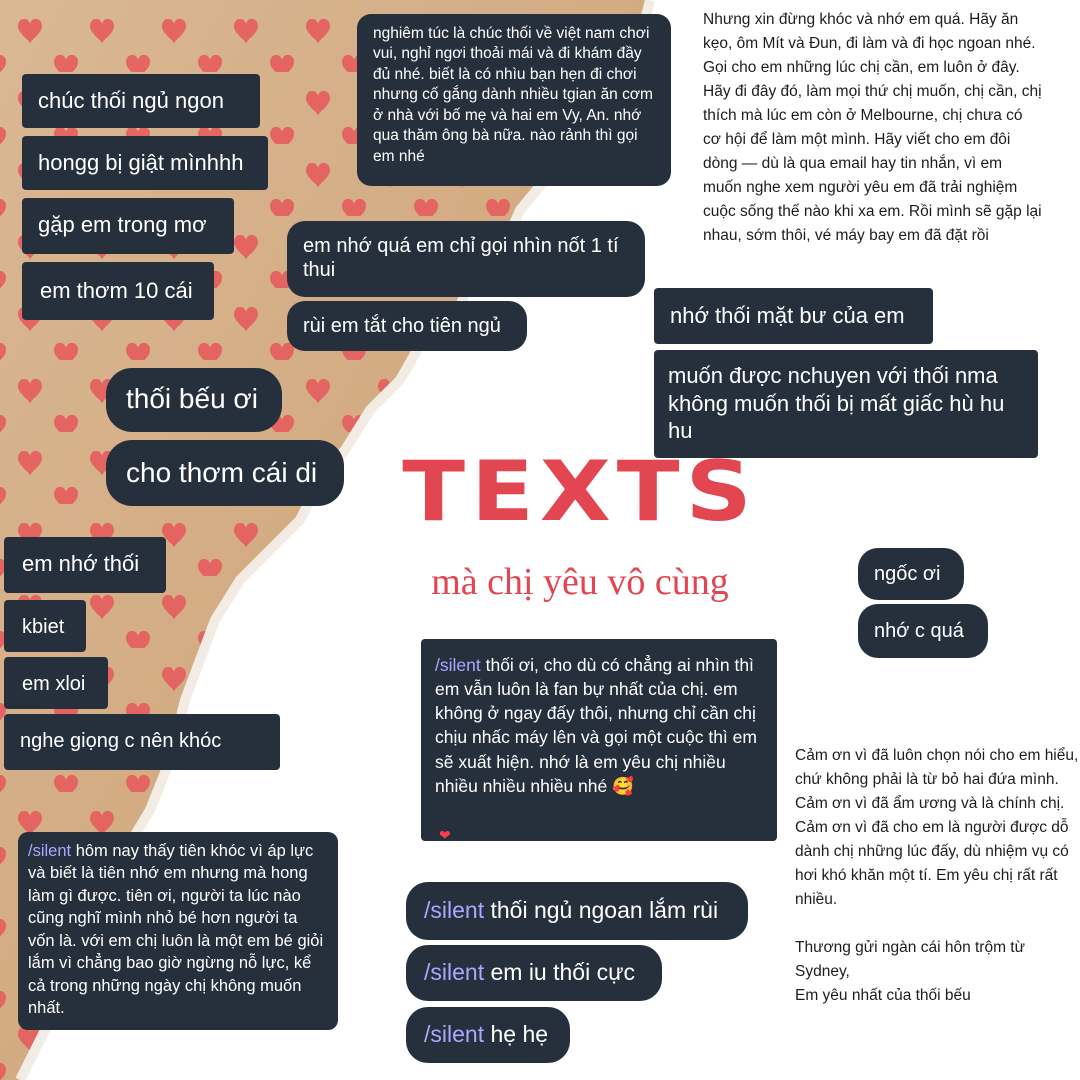  I want to click on chat-bubble: em nhớ quá em chỉ gọi nhìn nốt 1 tí thui, so click(466, 259).